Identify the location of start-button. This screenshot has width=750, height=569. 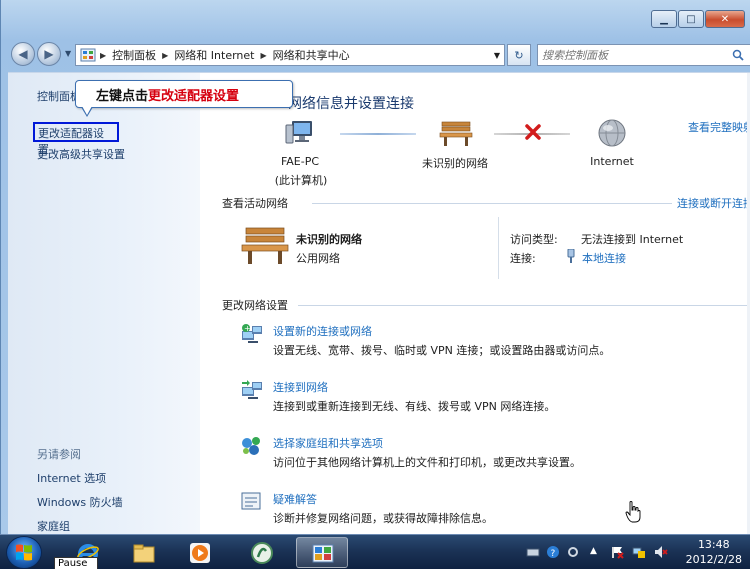
(24, 552).